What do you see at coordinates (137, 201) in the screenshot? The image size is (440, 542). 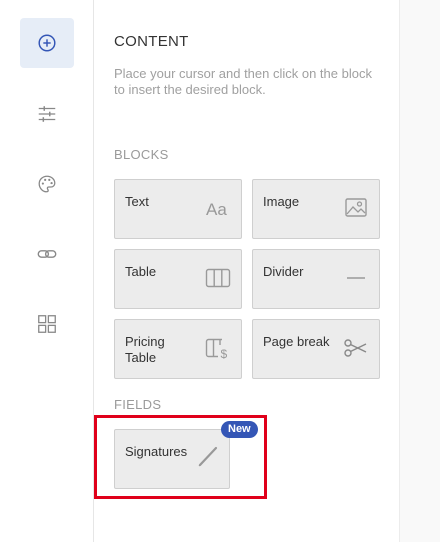 I see `block-label: Text` at bounding box center [137, 201].